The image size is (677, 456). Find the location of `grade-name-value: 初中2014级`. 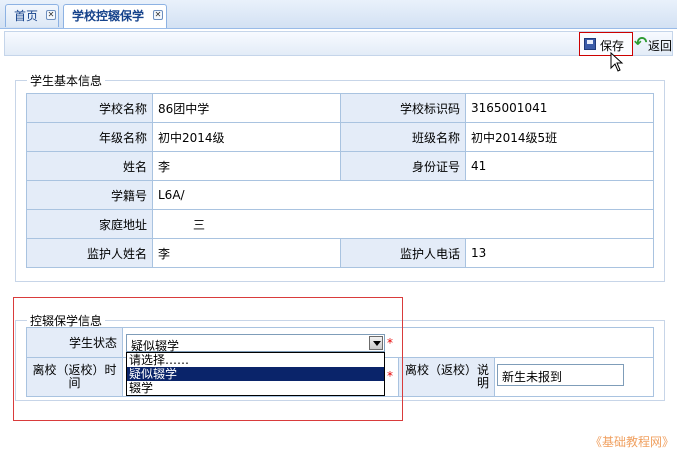

grade-name-value: 初中2014级 is located at coordinates (246, 137).